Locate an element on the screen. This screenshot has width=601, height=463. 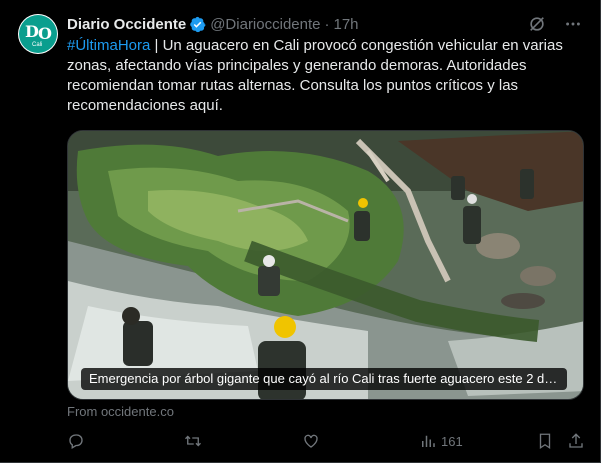
share-icon is located at coordinates (576, 440).